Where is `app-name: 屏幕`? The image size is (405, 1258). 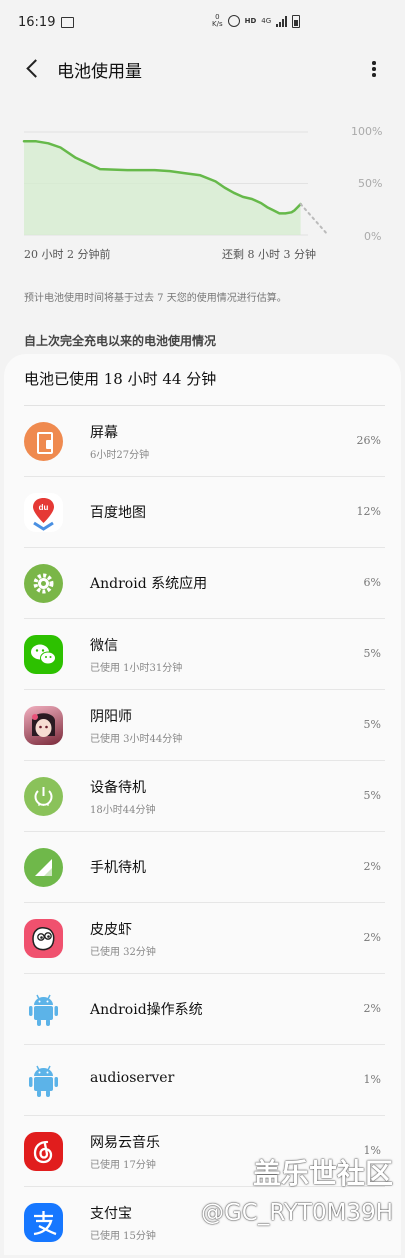 app-name: 屏幕 is located at coordinates (104, 433).